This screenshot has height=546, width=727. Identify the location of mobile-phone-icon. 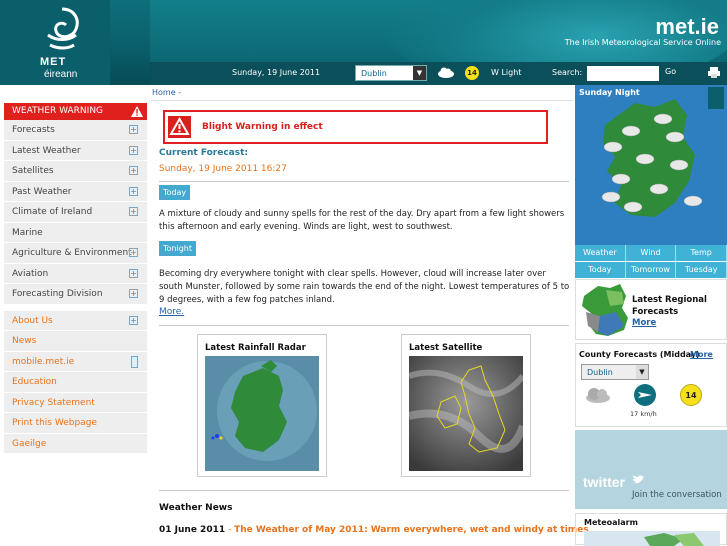
(134, 361).